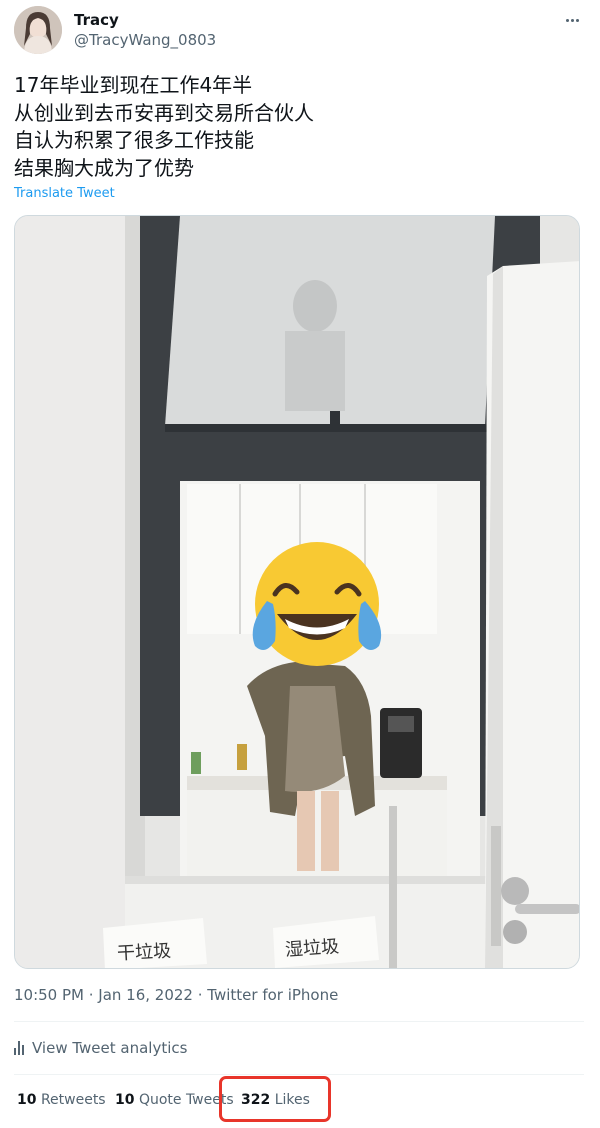 This screenshot has width=600, height=1128. What do you see at coordinates (145, 40) in the screenshot?
I see `author-handle: @TracyWang_0803` at bounding box center [145, 40].